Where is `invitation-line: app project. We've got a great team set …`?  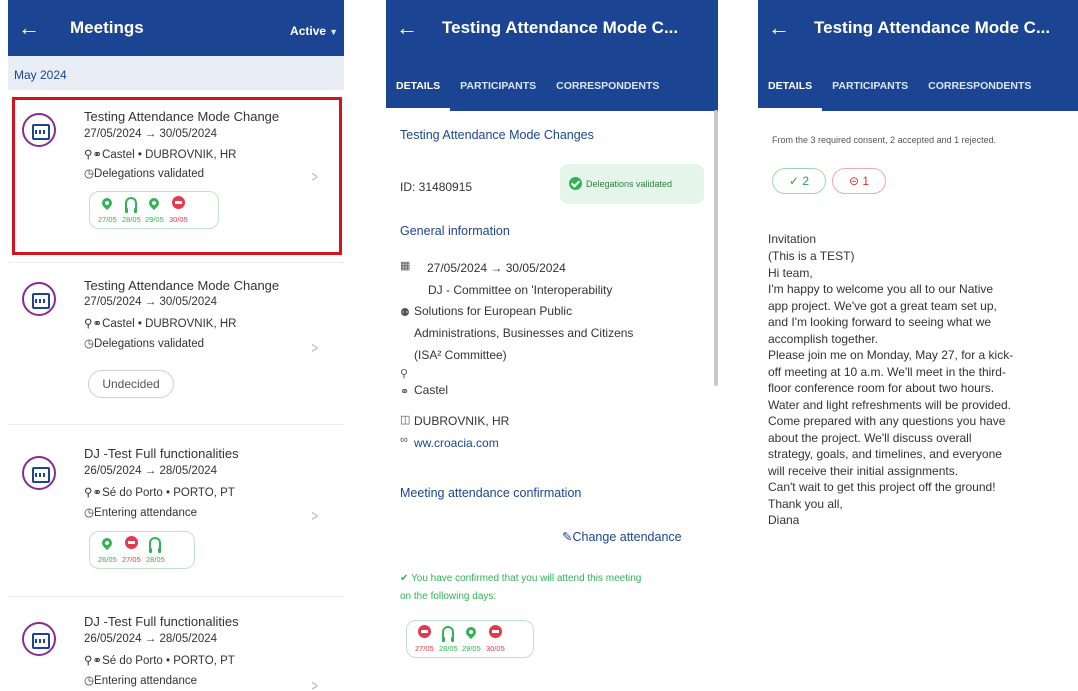 invitation-line: app project. We've got a great team set … is located at coordinates (882, 305).